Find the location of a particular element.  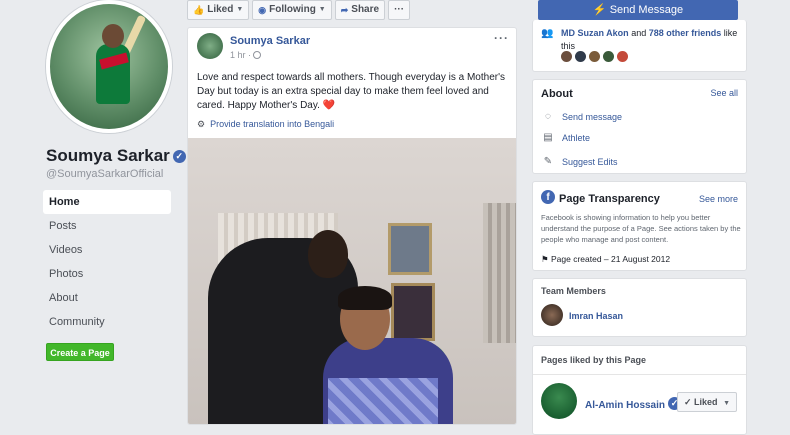

liked-page-name: Al-Amin Hossain ✓ is located at coordinates (633, 404).